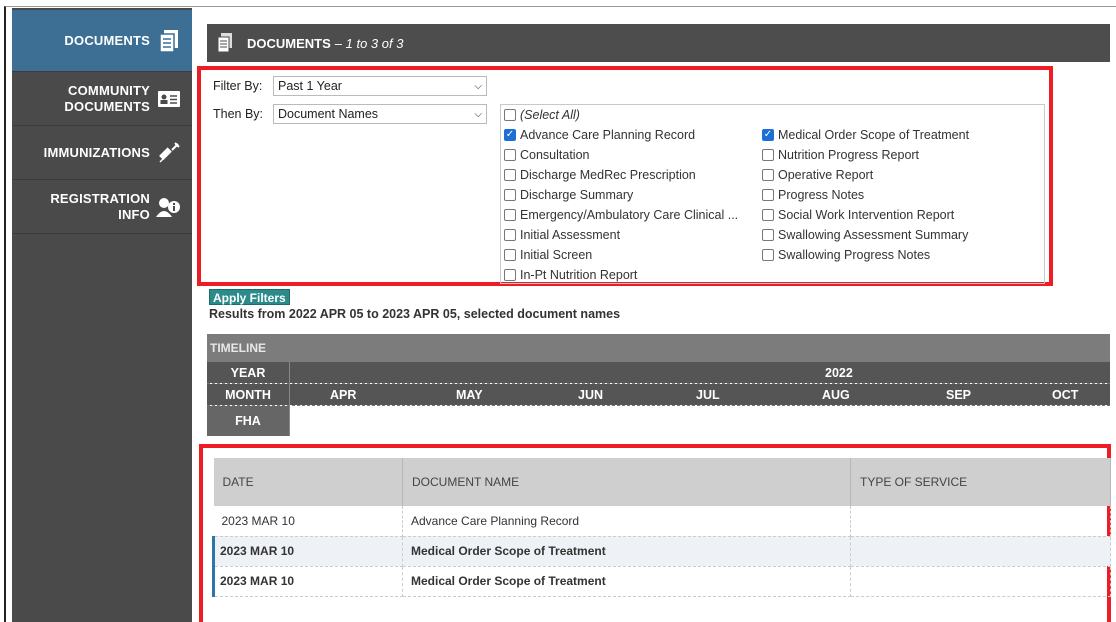 The width and height of the screenshot is (1116, 622). Describe the element at coordinates (854, 255) in the screenshot. I see `checkbox-label: Swallowing Progress Notes` at that location.